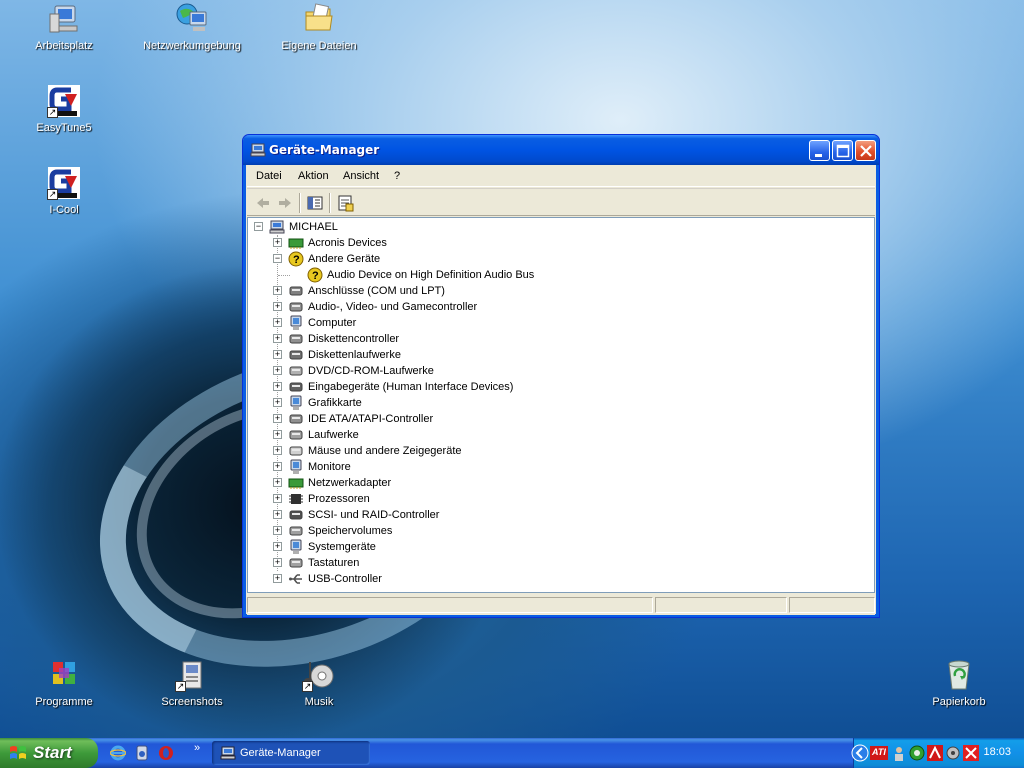  Describe the element at coordinates (971, 753) in the screenshot. I see `avira-icon` at that location.